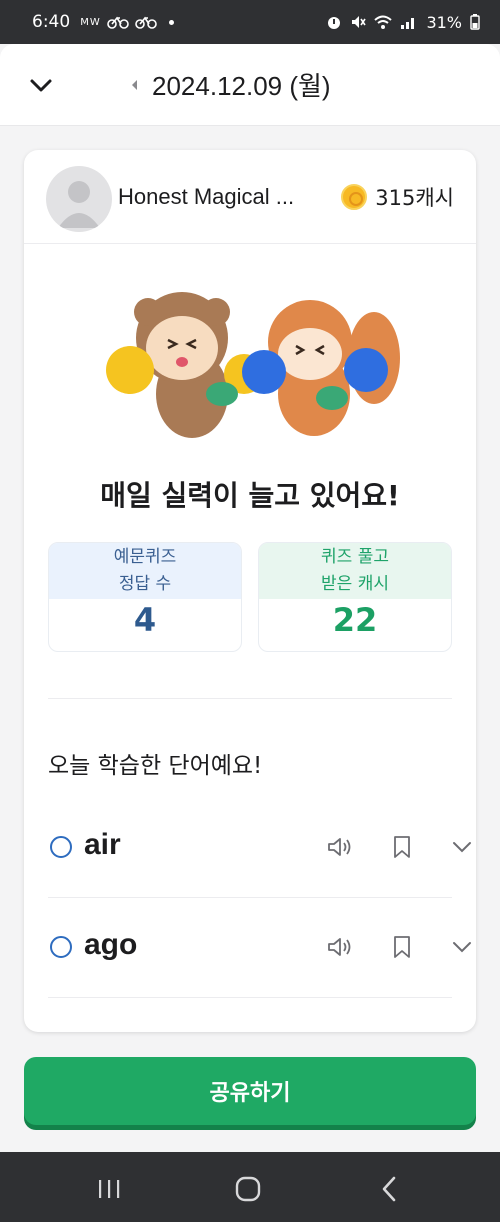  I want to click on quiz-correct-stat: 예문퀴즈 정답 수 4, so click(145, 597).